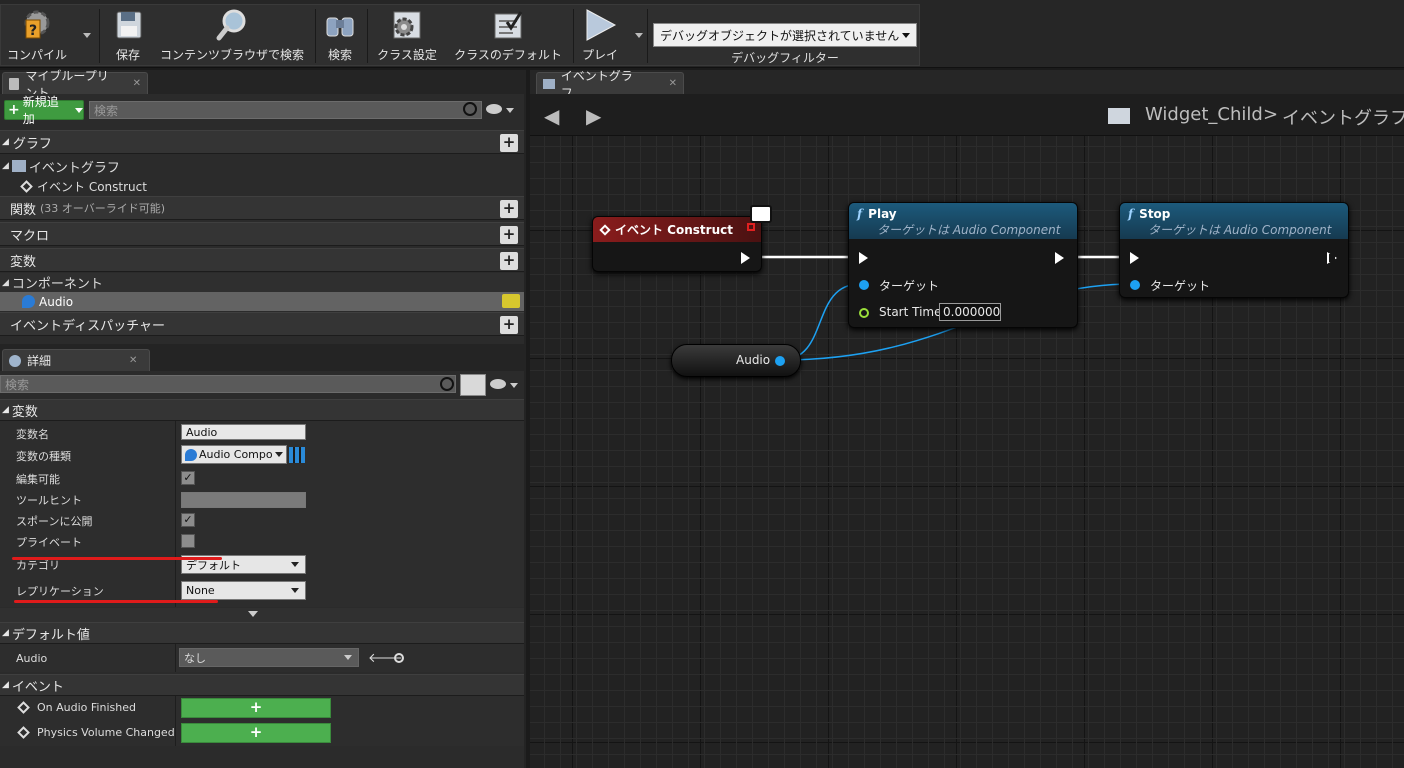 Image resolution: width=1404 pixels, height=768 pixels. I want to click on search-button: 検索, so click(340, 36).